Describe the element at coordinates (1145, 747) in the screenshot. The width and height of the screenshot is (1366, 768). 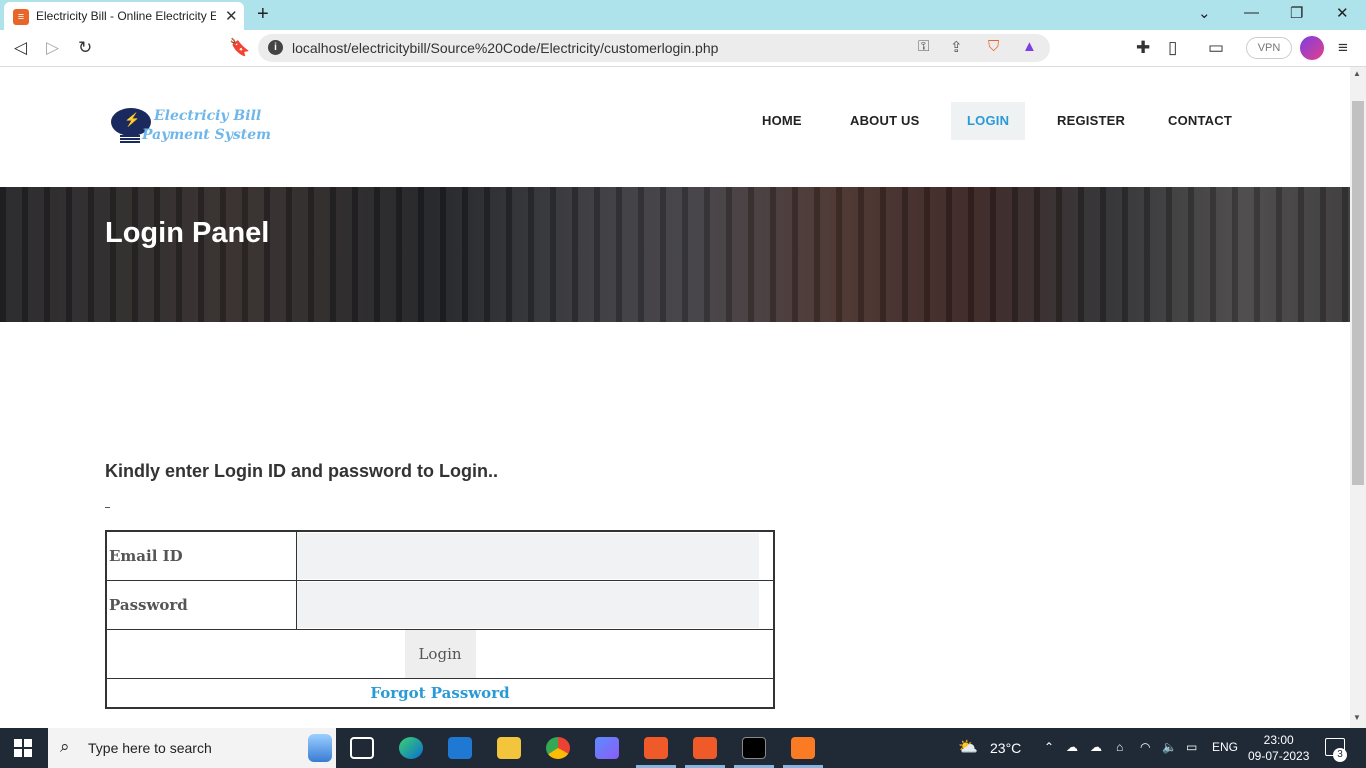
I see `wifi-icon: ◠` at that location.